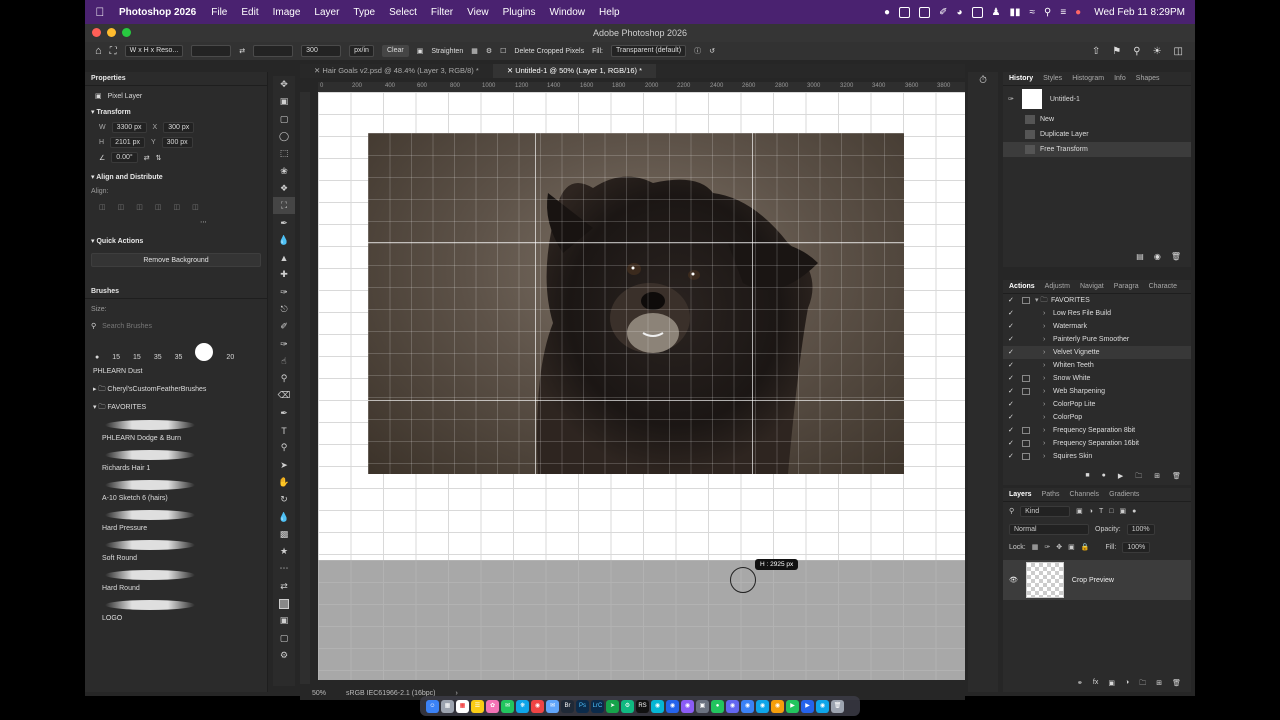 The width and height of the screenshot is (1280, 720). What do you see at coordinates (1088, 78) in the screenshot?
I see `tab-histogram: Histogram` at bounding box center [1088, 78].